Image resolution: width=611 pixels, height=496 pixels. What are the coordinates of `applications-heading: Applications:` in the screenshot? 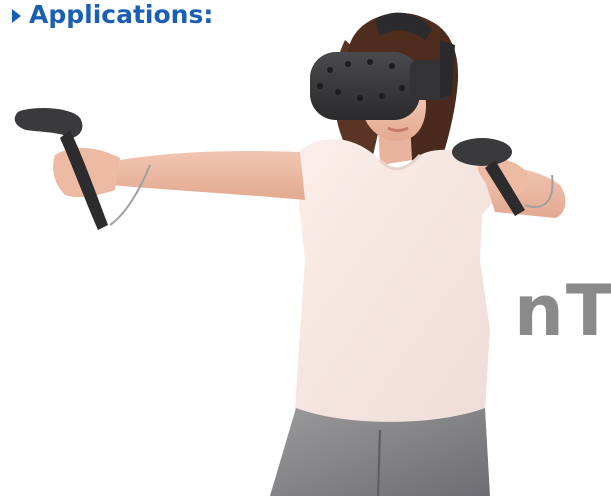 It's located at (112, 15).